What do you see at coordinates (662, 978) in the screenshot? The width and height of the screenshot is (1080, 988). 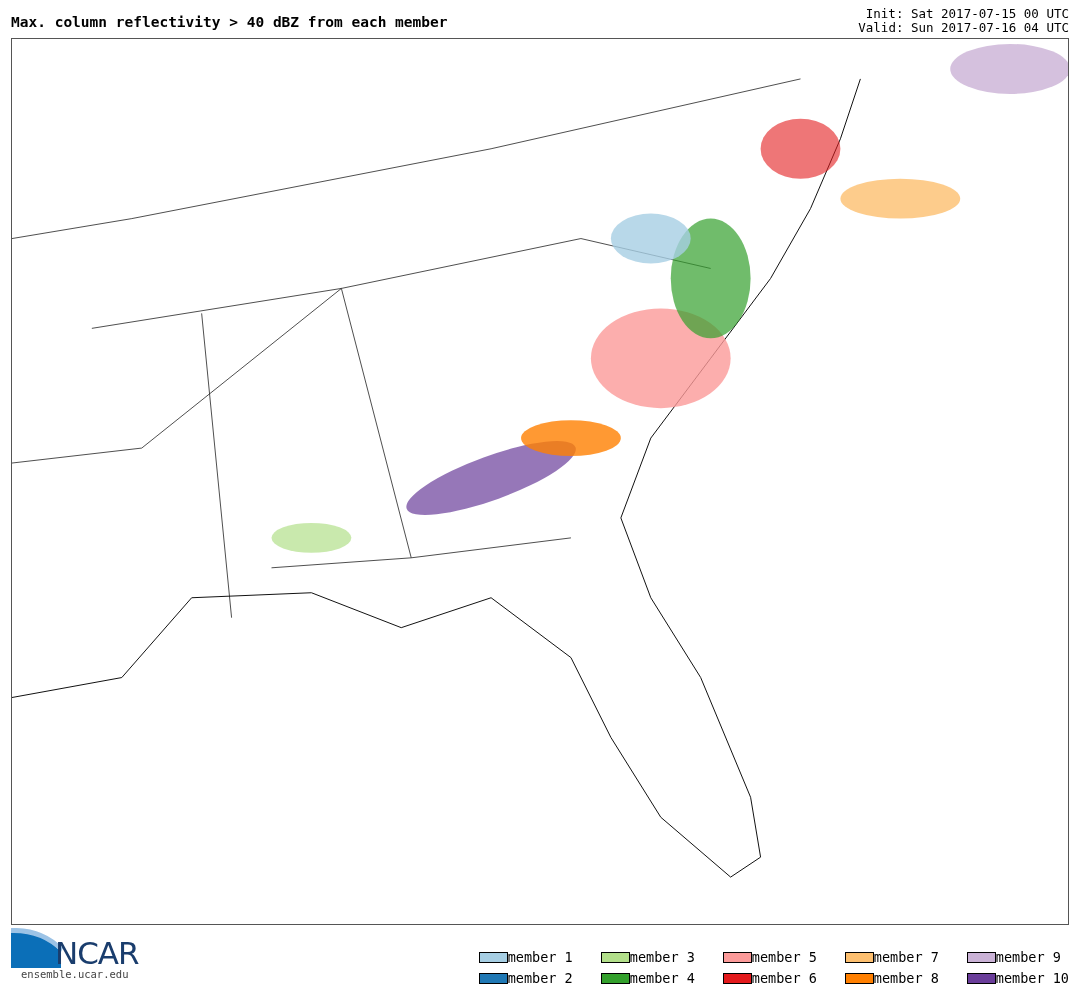 I see `legend-label: member 4` at bounding box center [662, 978].